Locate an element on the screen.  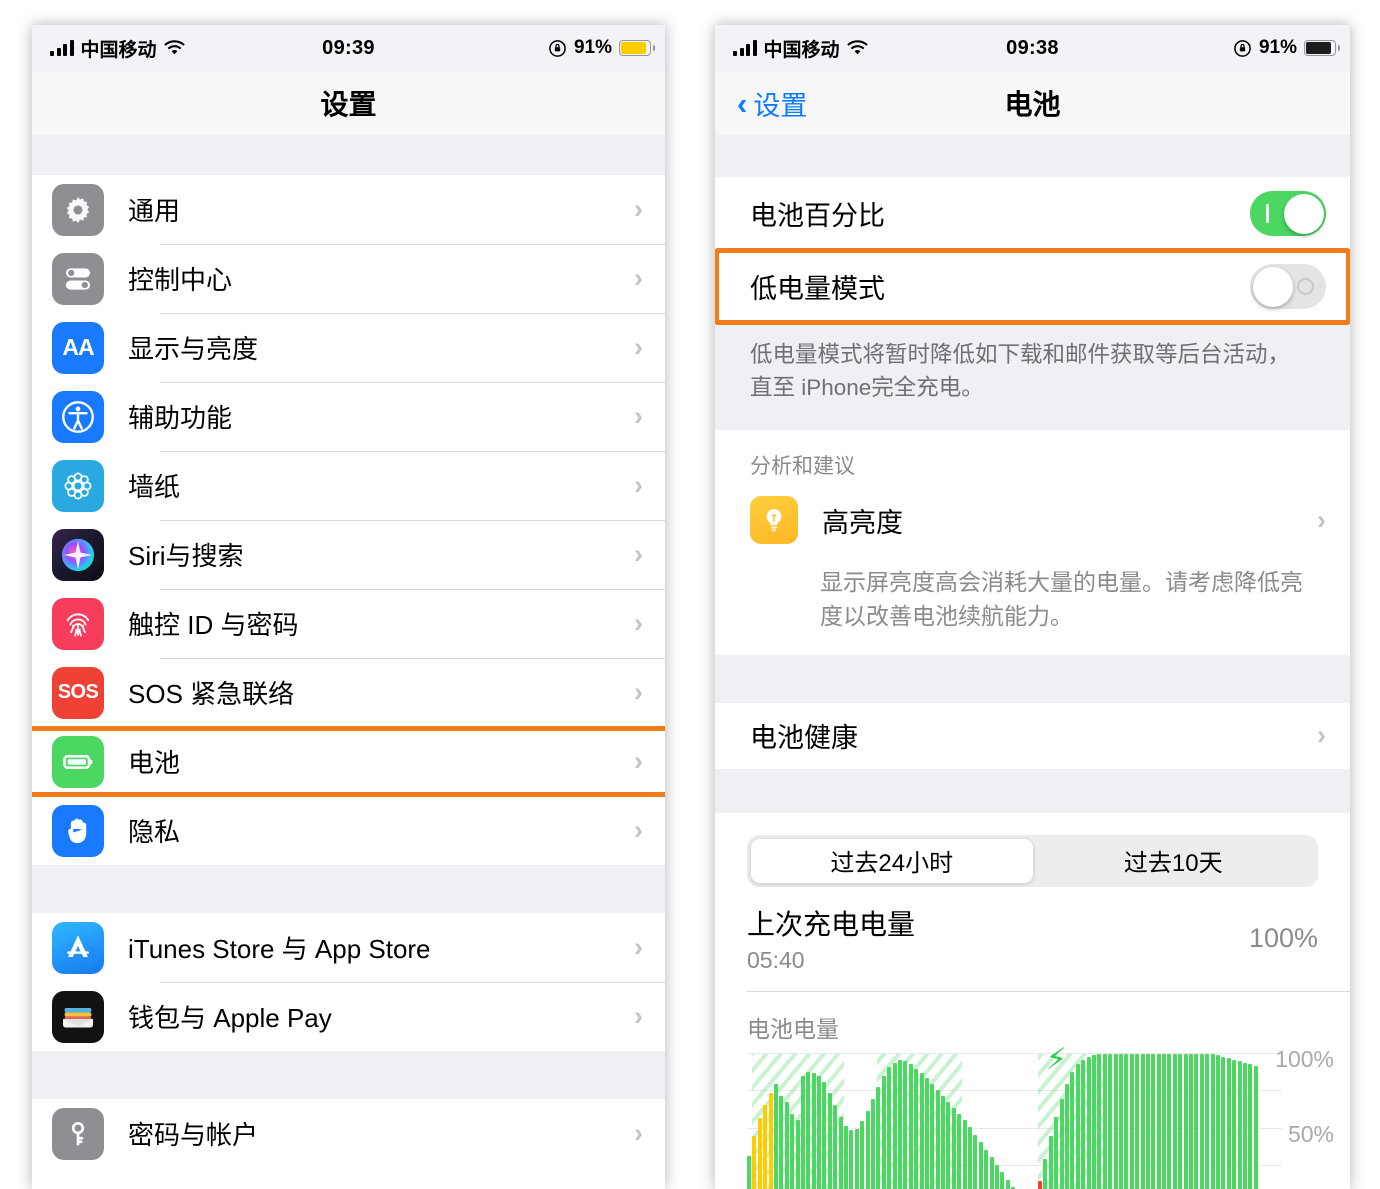
gear-icon is located at coordinates (78, 209).